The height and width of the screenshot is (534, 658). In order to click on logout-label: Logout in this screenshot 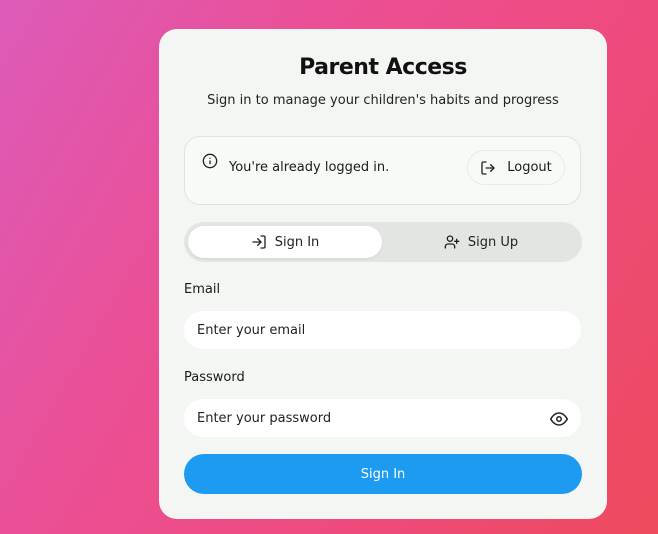, I will do `click(529, 167)`.